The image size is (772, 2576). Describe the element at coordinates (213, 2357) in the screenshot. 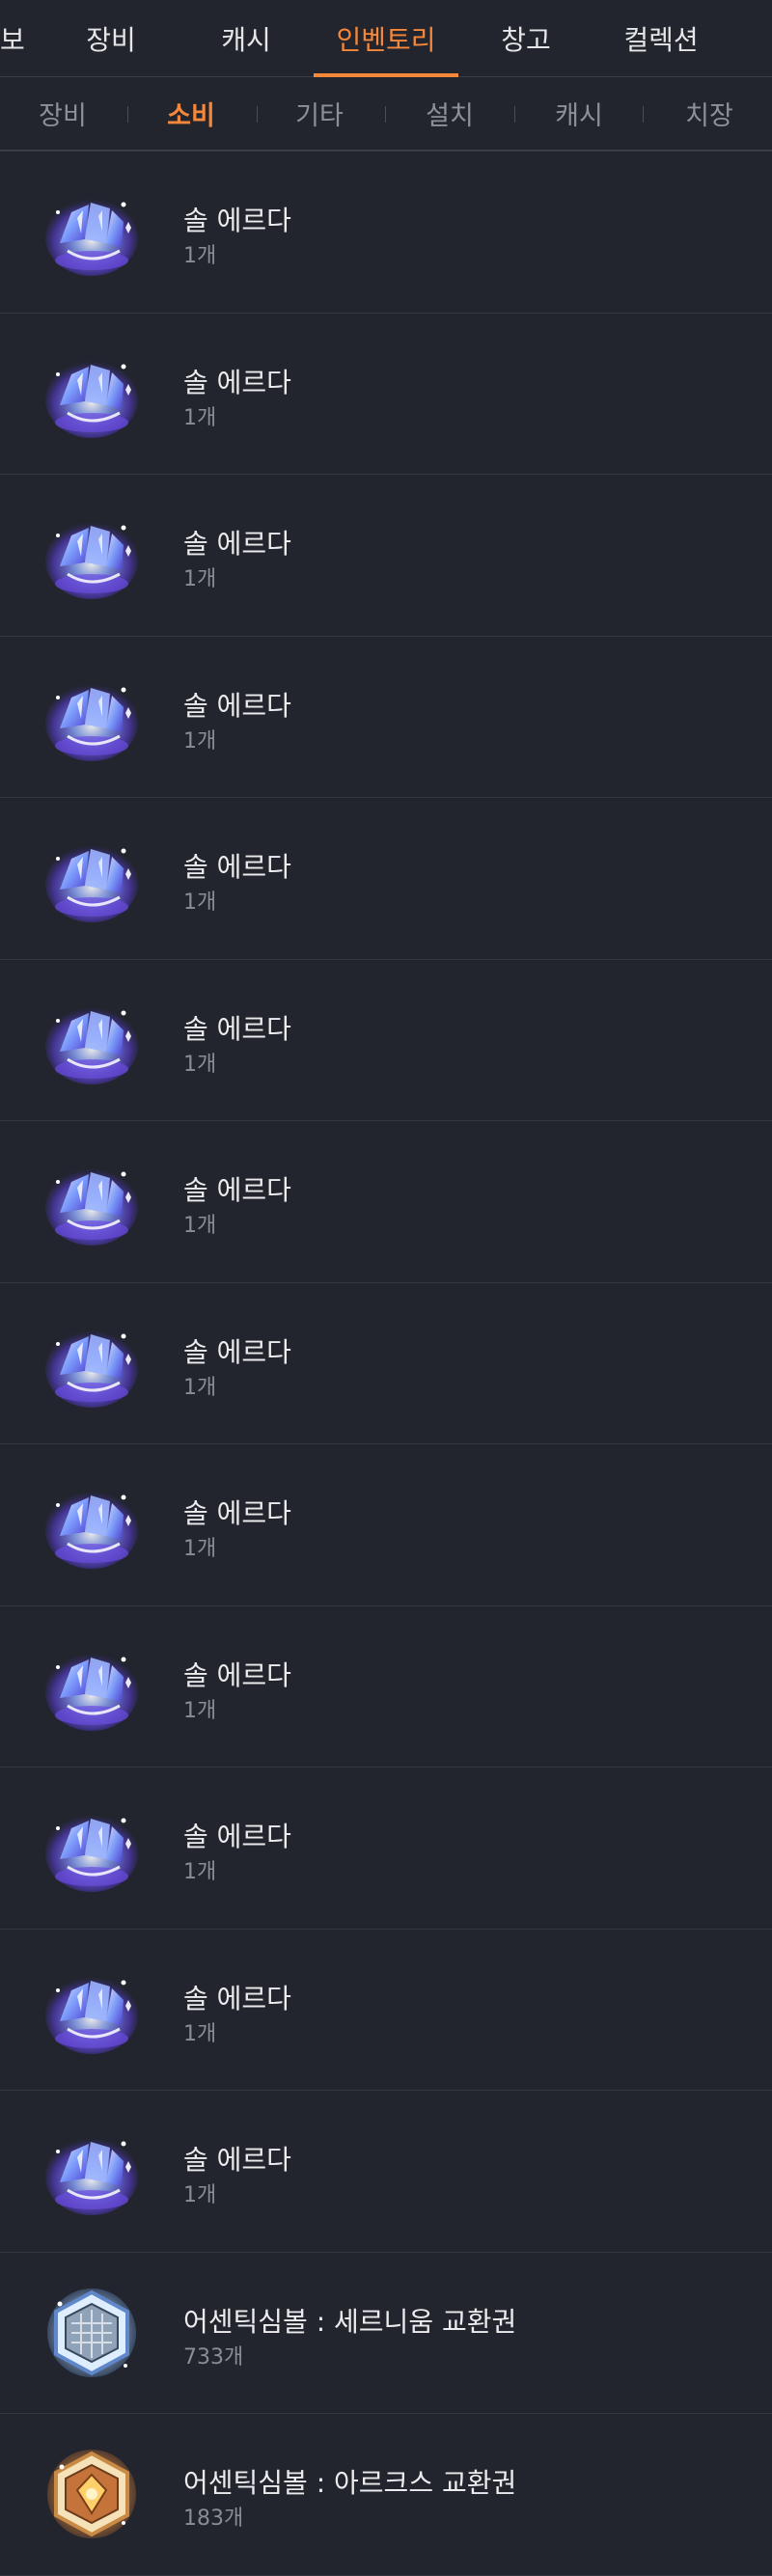

I see `item-quantity: 733개` at that location.